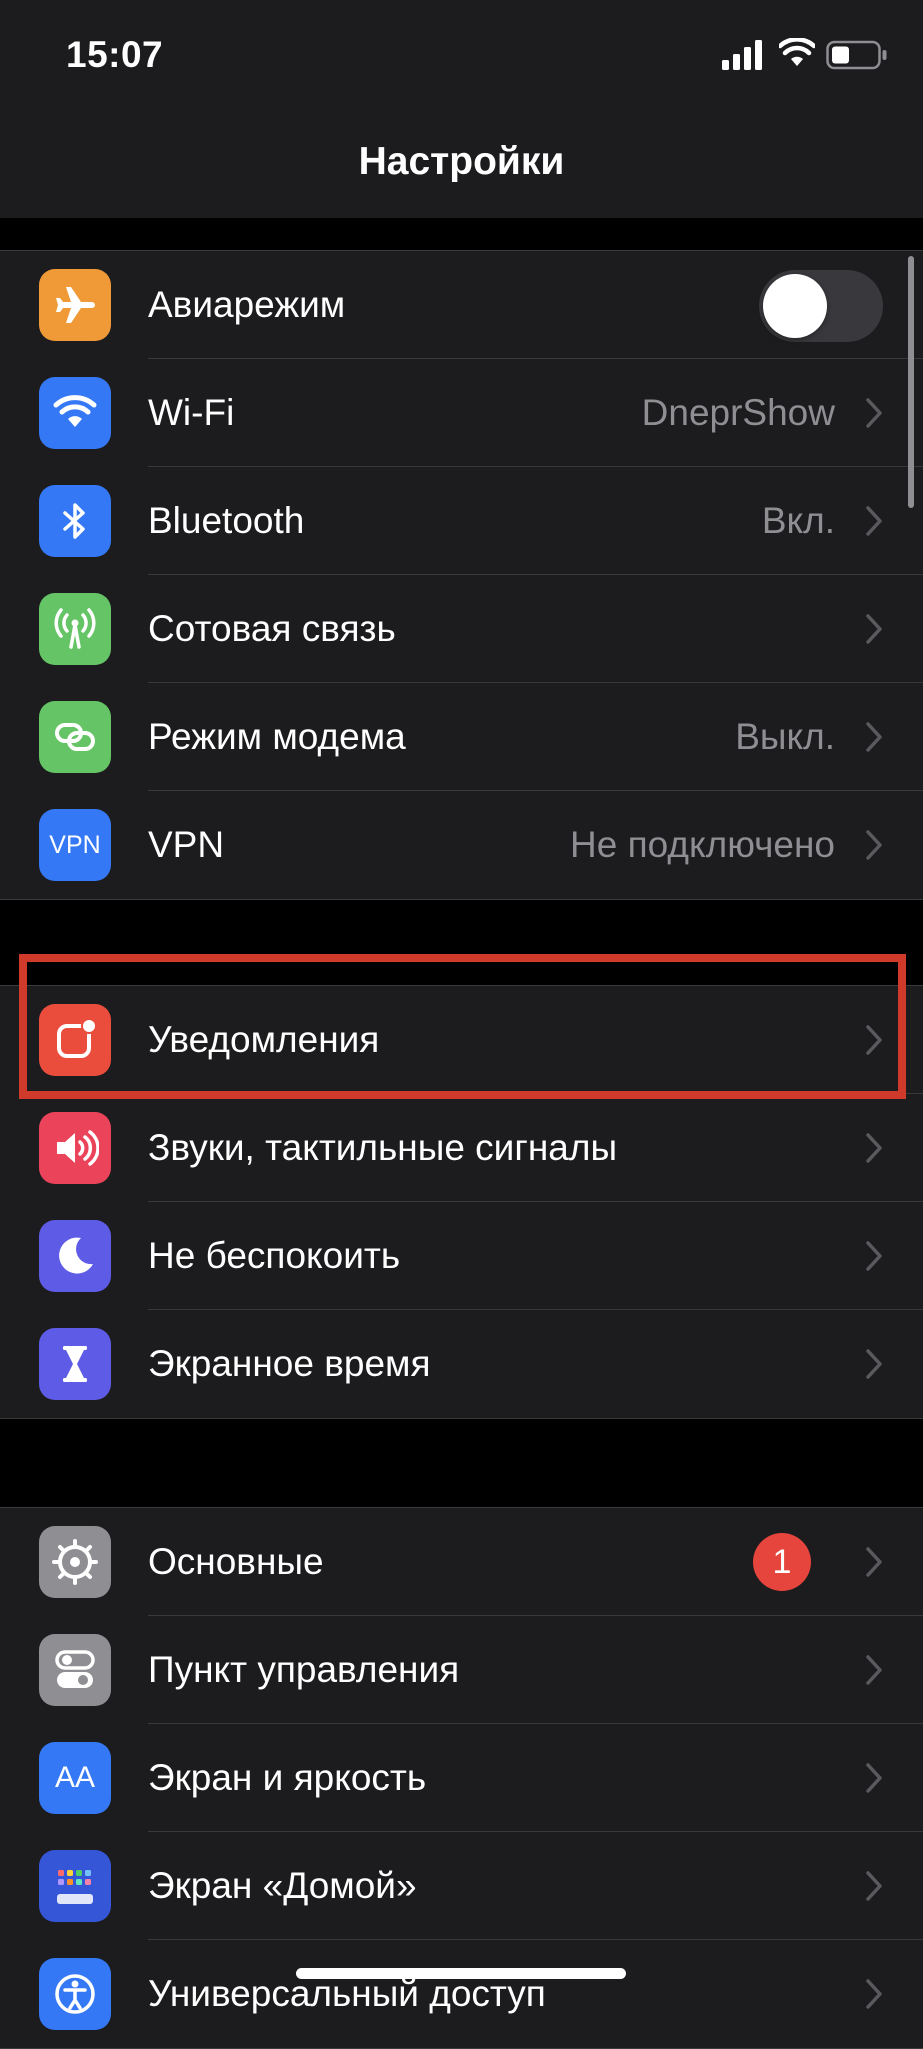 The height and width of the screenshot is (2049, 923). What do you see at coordinates (282, 1885) in the screenshot?
I see `settings-row-label: Экран «Домой»` at bounding box center [282, 1885].